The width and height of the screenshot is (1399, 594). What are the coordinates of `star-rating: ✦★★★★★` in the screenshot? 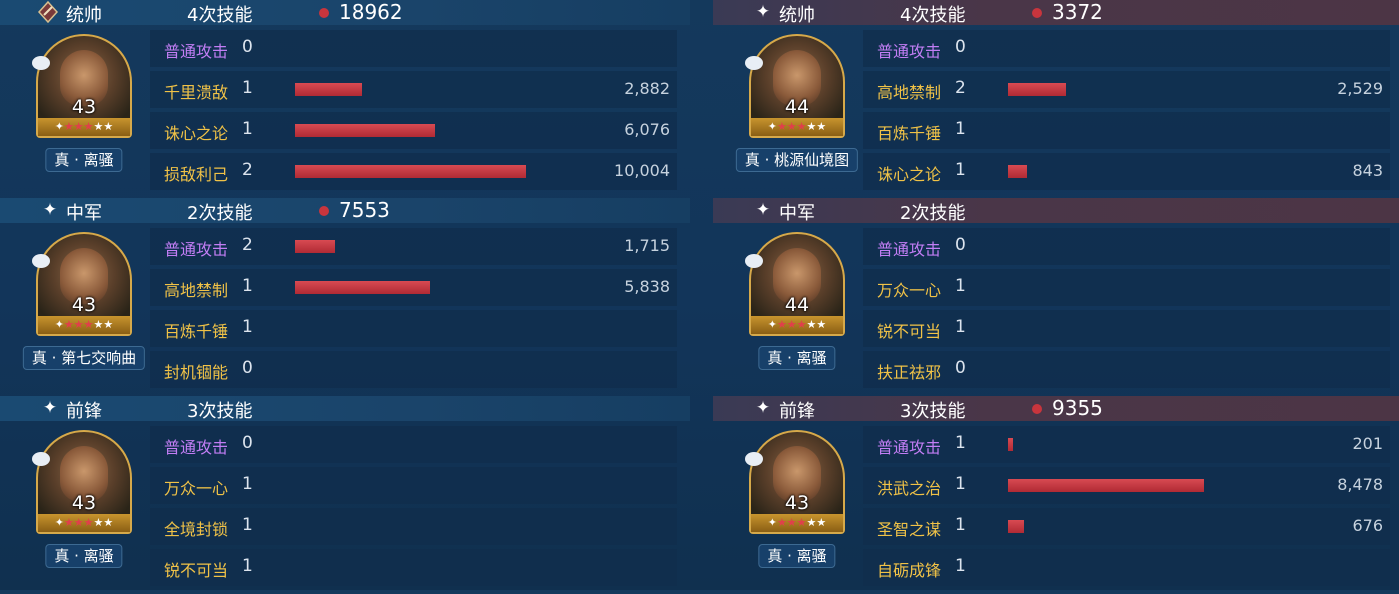 It's located at (84, 127).